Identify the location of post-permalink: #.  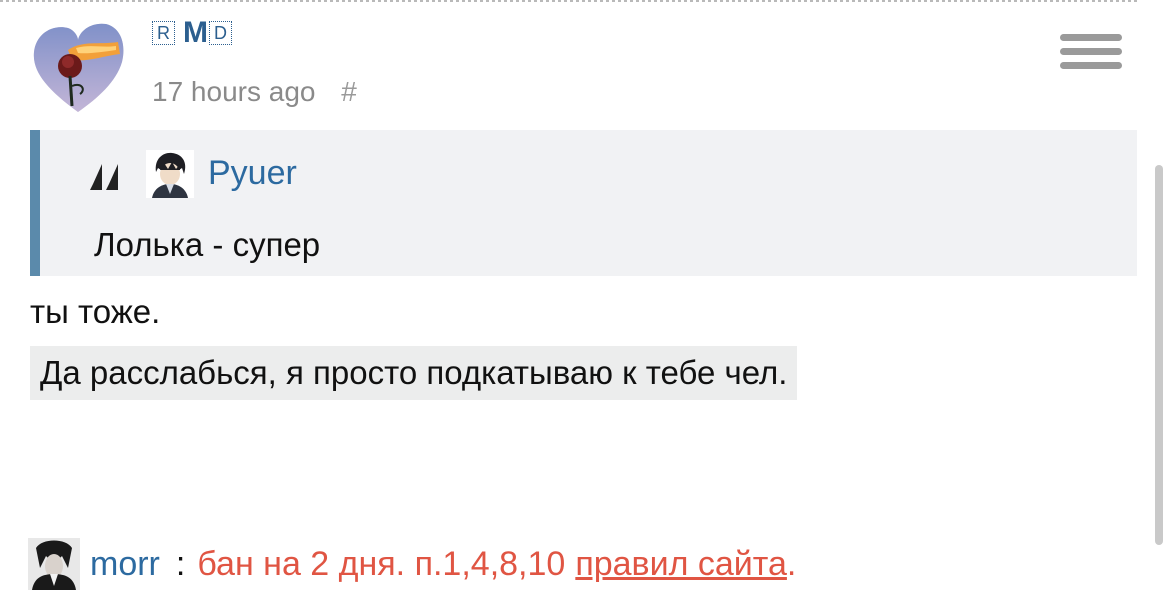
(349, 91).